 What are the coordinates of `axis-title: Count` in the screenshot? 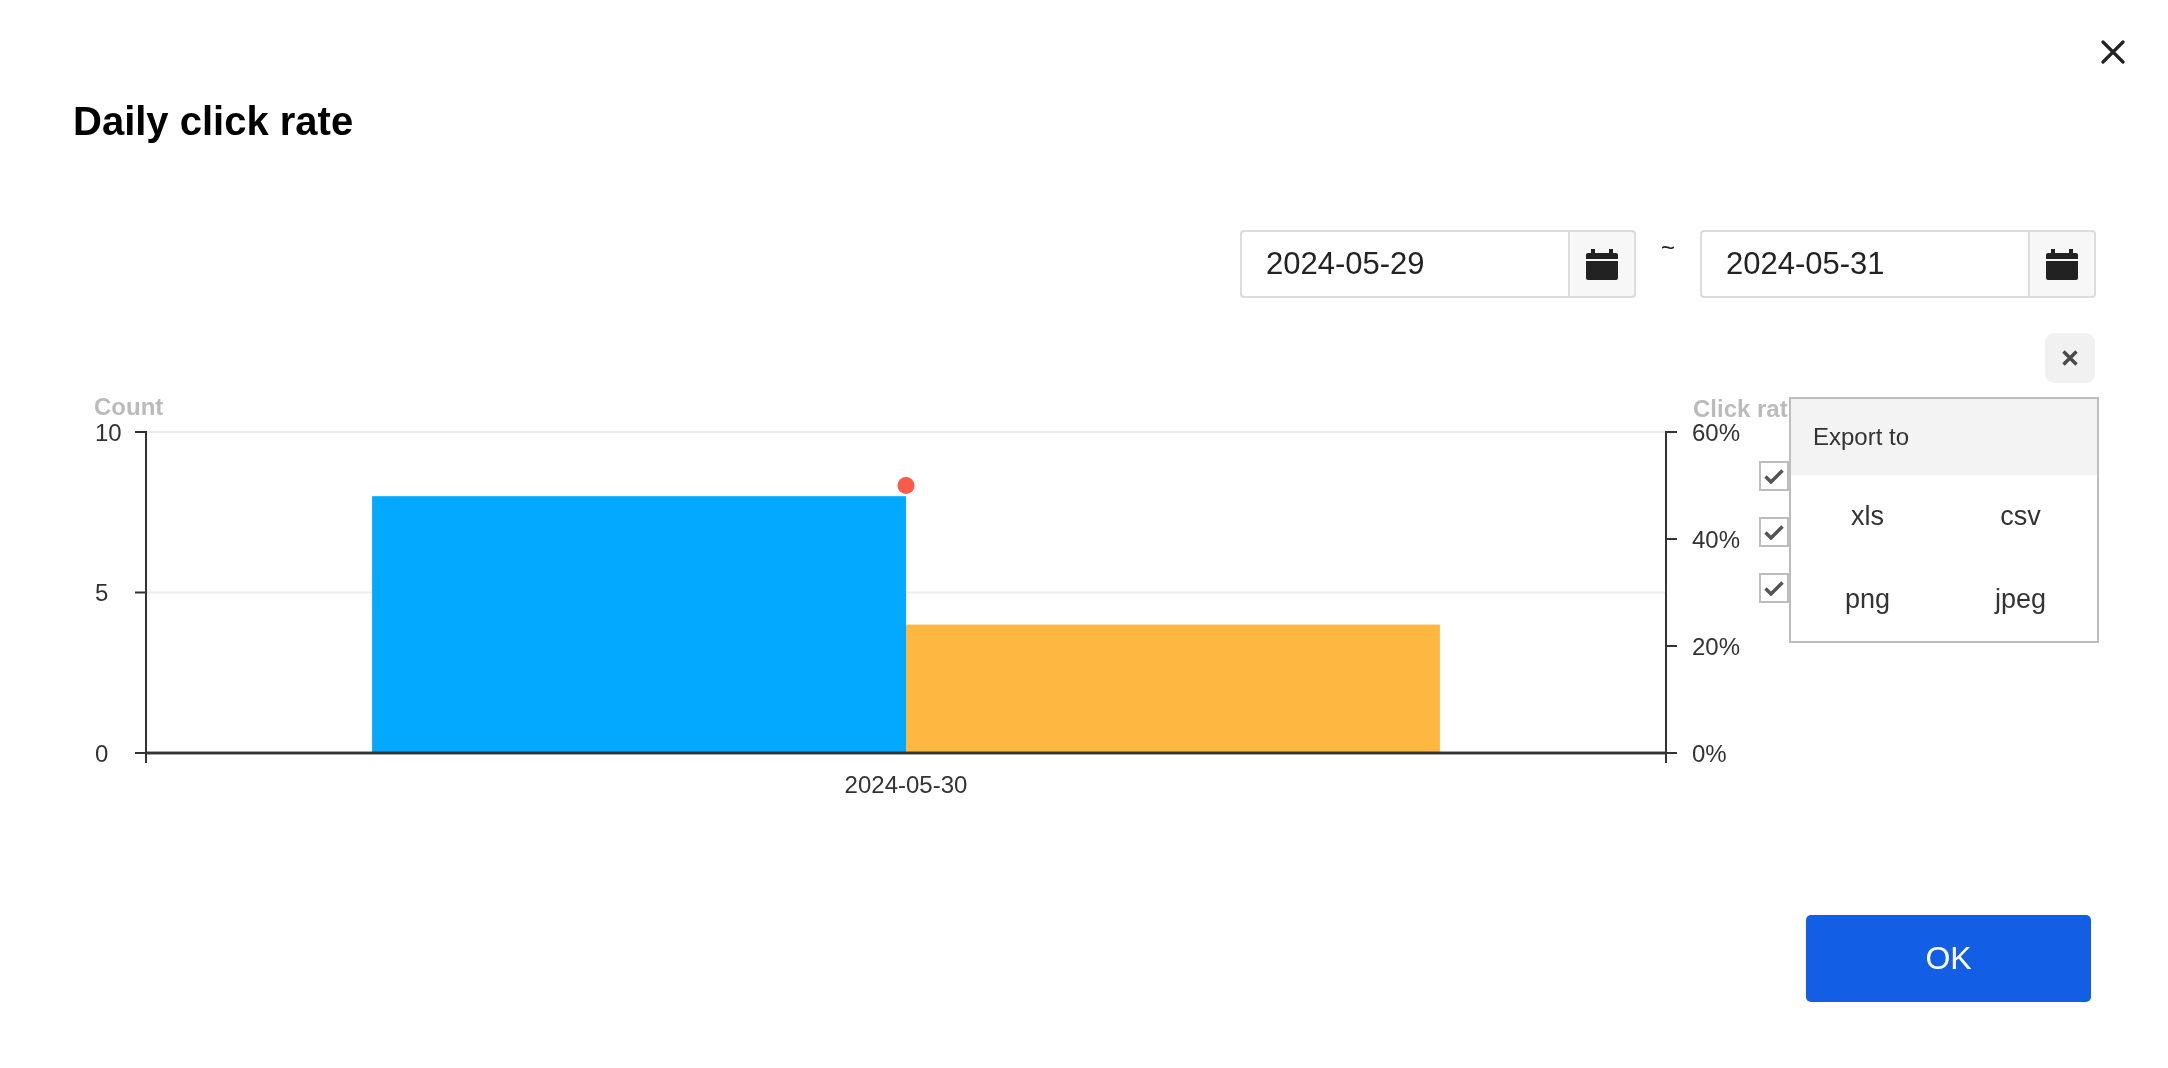 It's located at (129, 406).